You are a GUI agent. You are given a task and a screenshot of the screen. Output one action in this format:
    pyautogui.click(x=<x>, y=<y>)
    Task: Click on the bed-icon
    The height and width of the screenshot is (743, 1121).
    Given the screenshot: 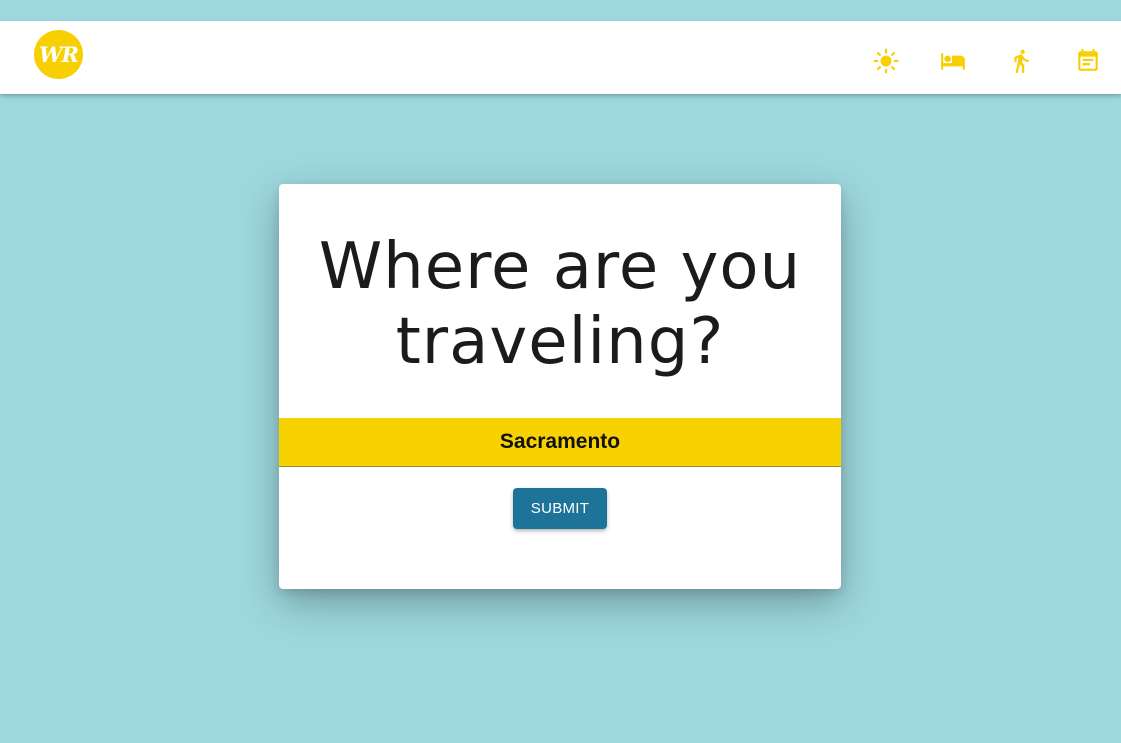 What is the action you would take?
    pyautogui.click(x=953, y=61)
    